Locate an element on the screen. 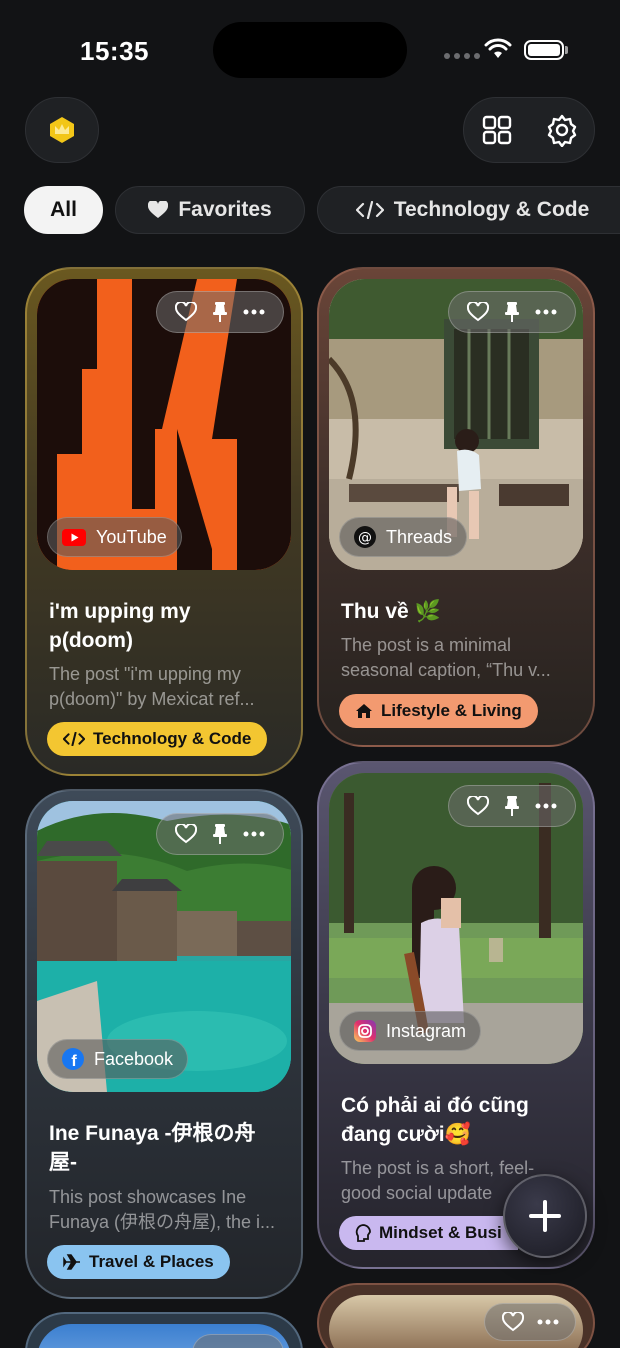 This screenshot has height=1348, width=620. source-label: Facebook is located at coordinates (134, 1058).